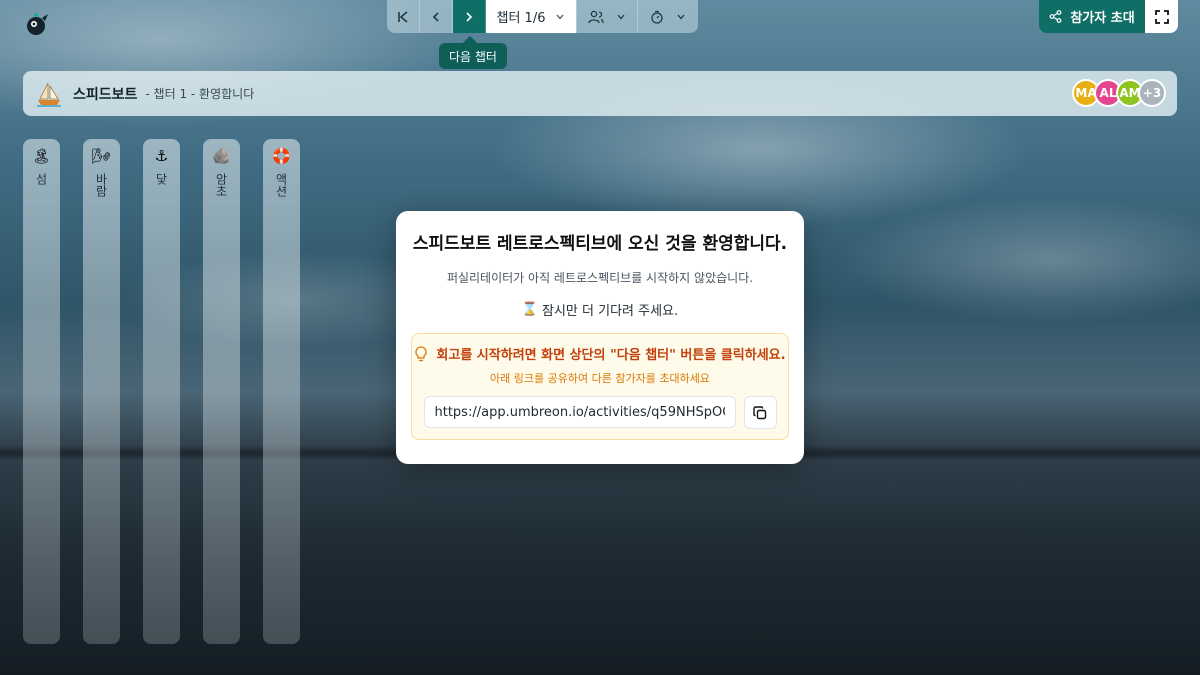 The image size is (1200, 675). I want to click on participant-avatar: +3, so click(1152, 93).